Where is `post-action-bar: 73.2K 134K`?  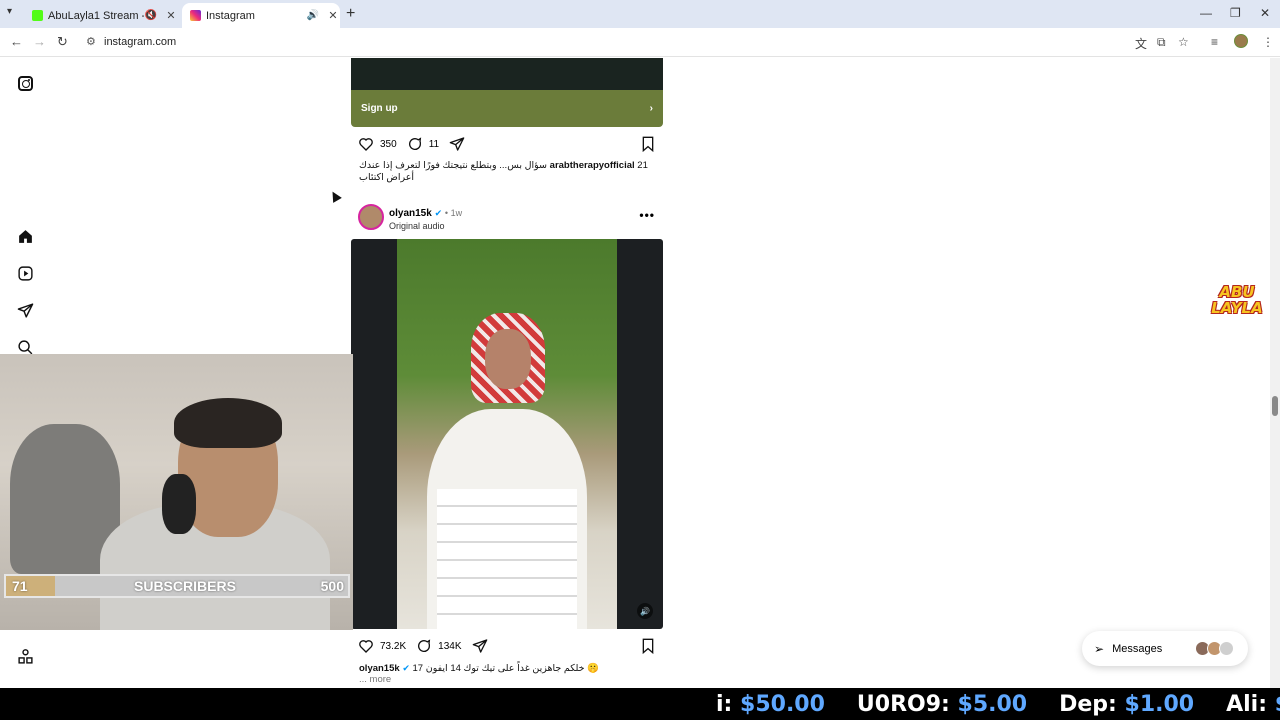 post-action-bar: 73.2K 134K is located at coordinates (423, 646).